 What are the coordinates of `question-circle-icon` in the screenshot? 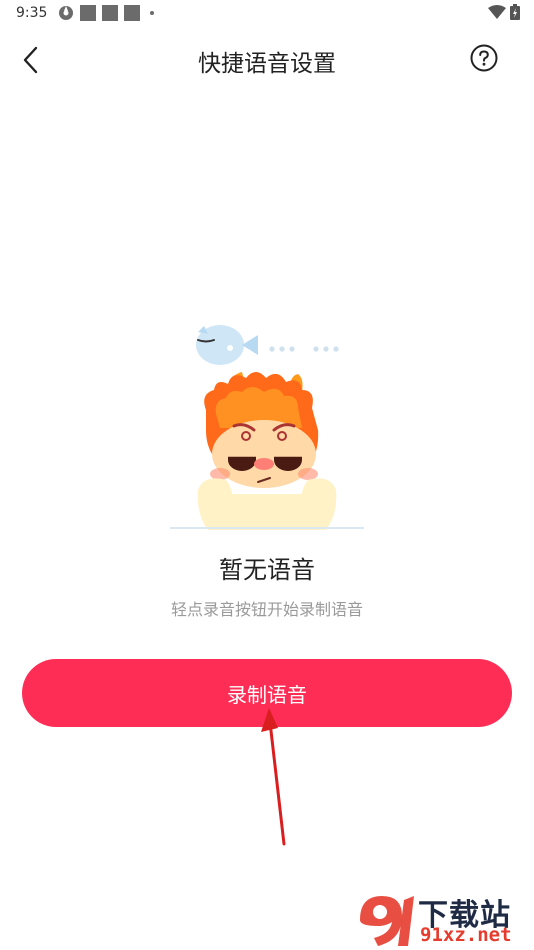 It's located at (484, 58).